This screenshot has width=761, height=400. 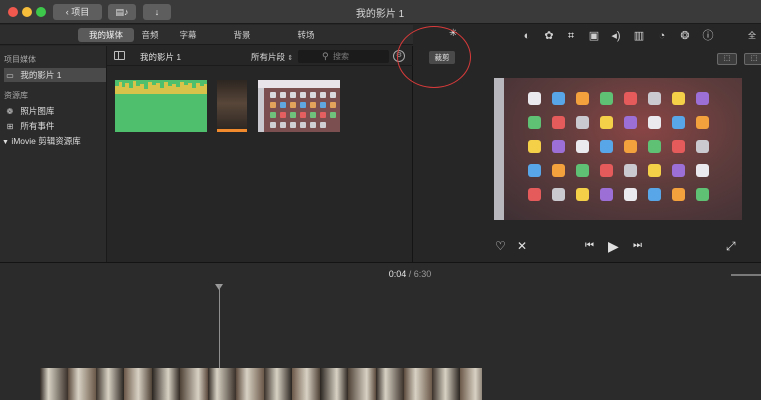 What do you see at coordinates (637, 246) in the screenshot?
I see `skip-forward-icon: ⏭` at bounding box center [637, 246].